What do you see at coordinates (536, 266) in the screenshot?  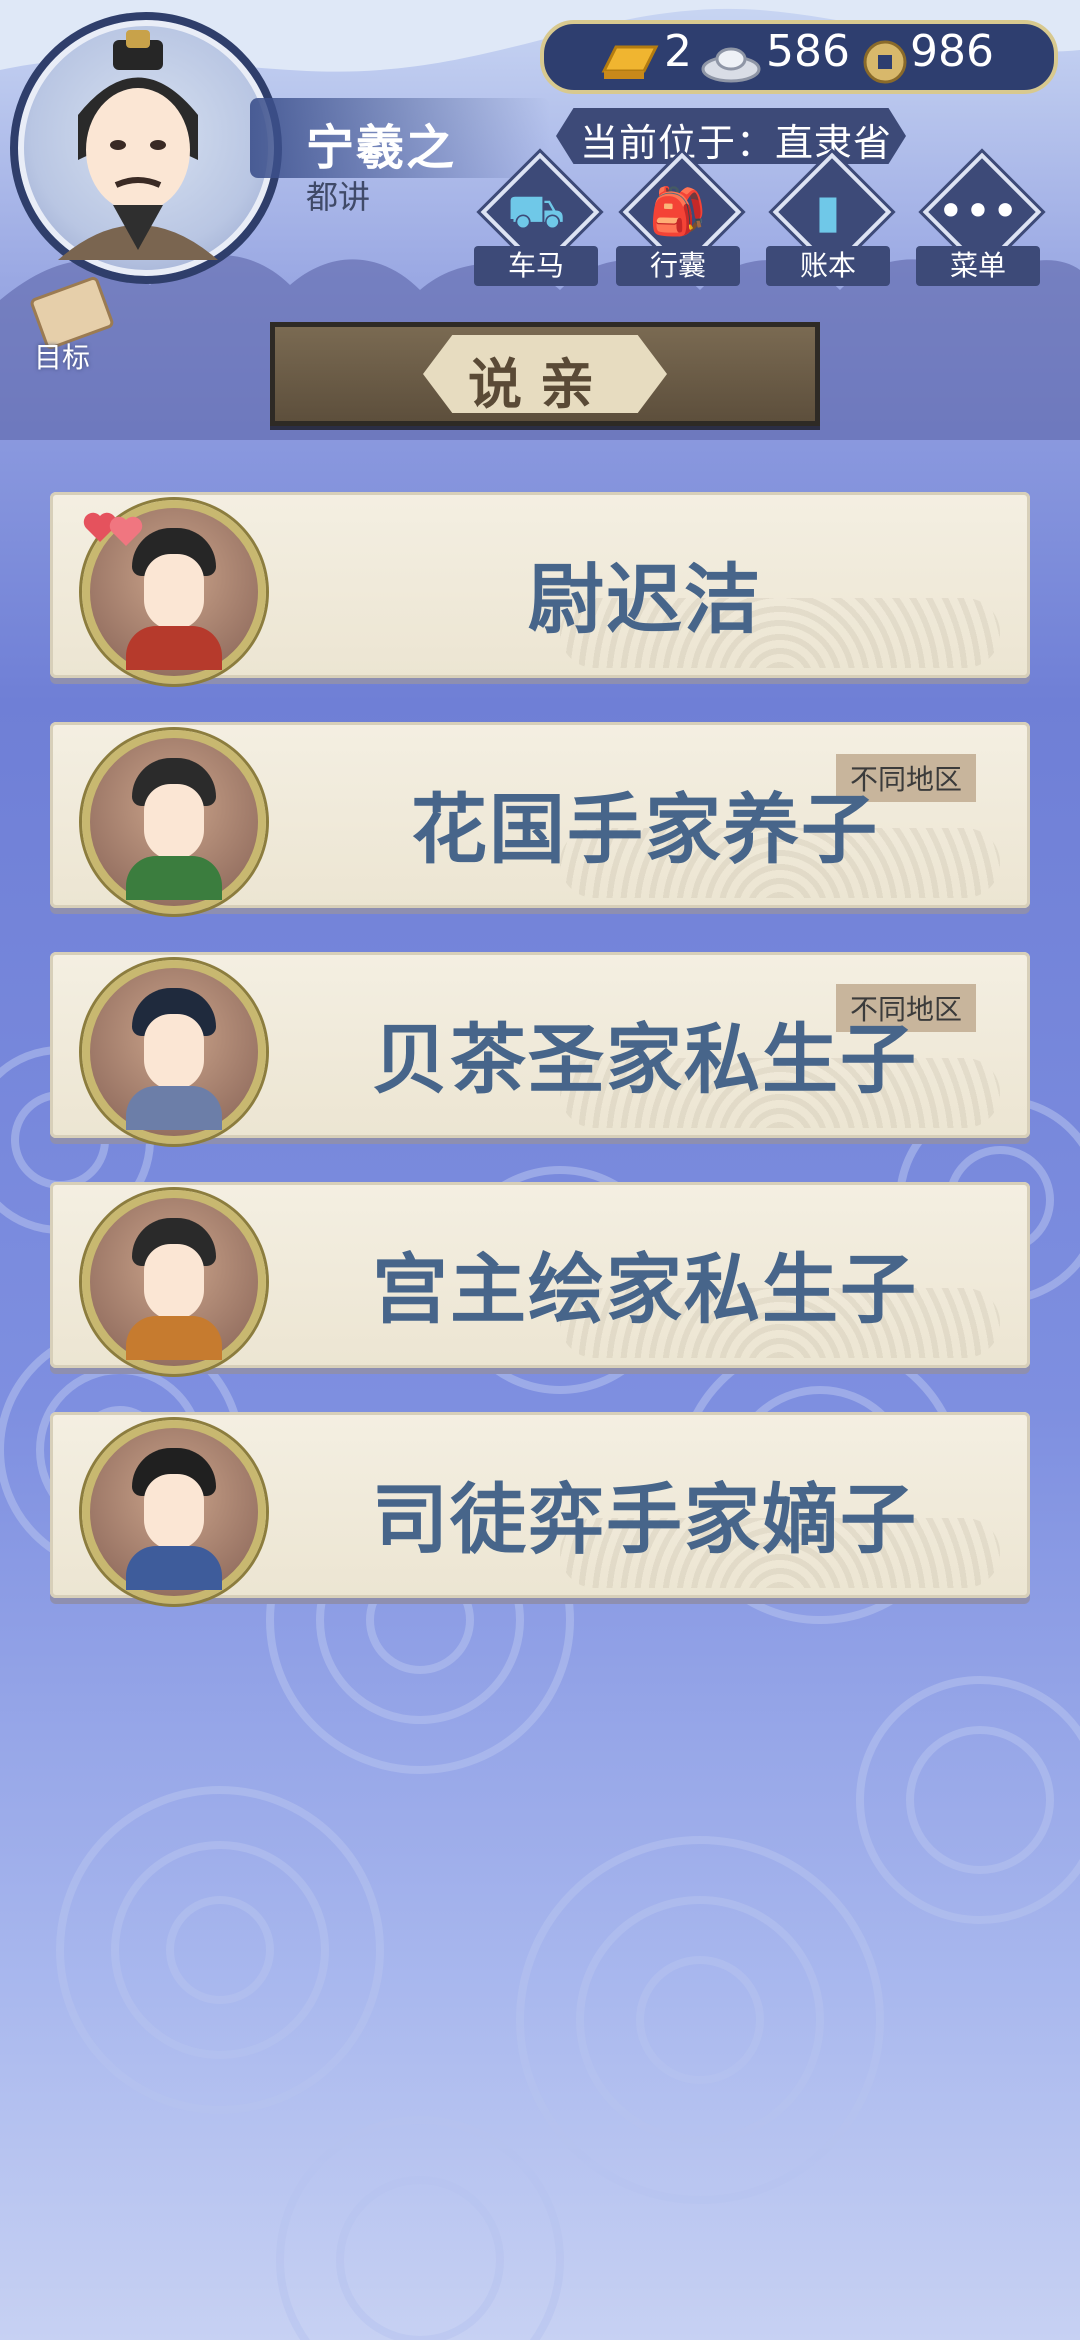 I see `carriage-label: 车马` at bounding box center [536, 266].